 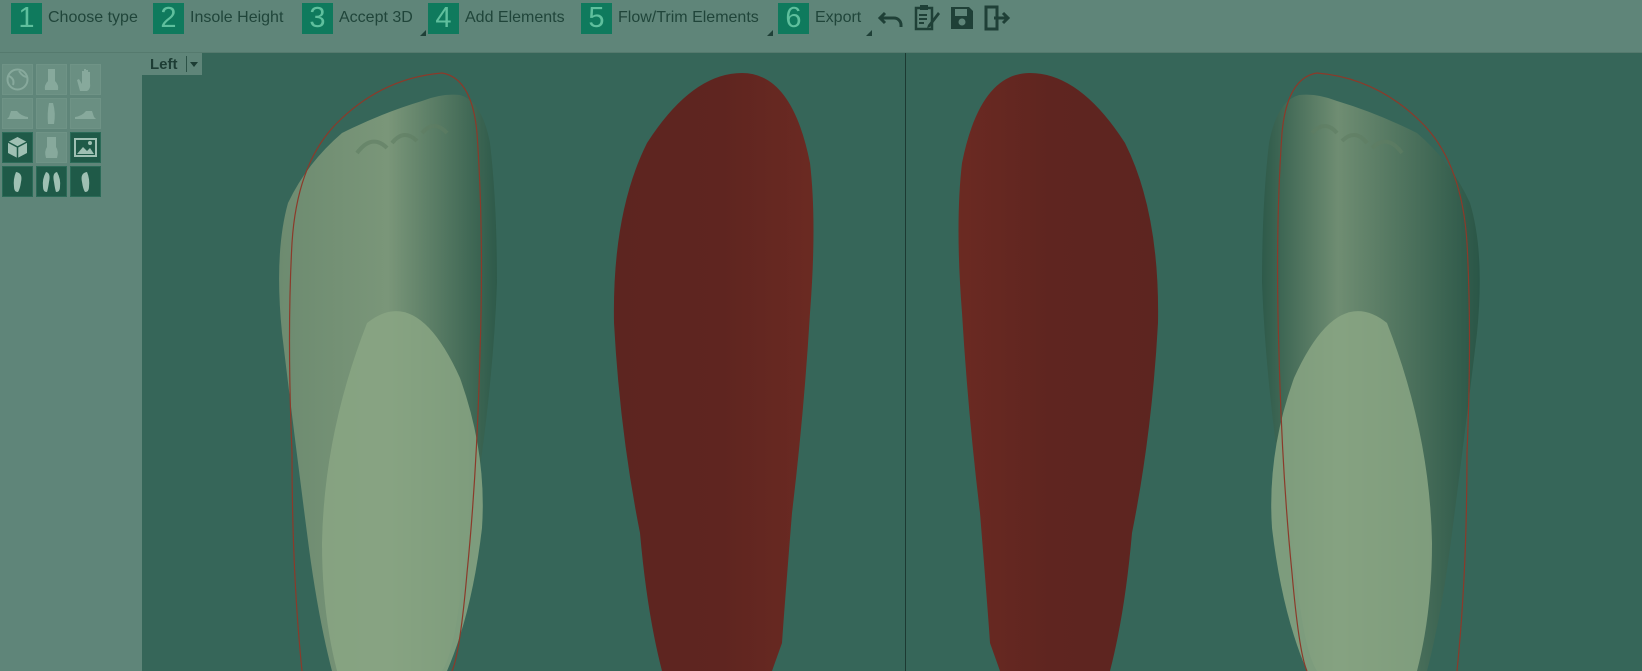 What do you see at coordinates (713, 372) in the screenshot?
I see `left-insole-model` at bounding box center [713, 372].